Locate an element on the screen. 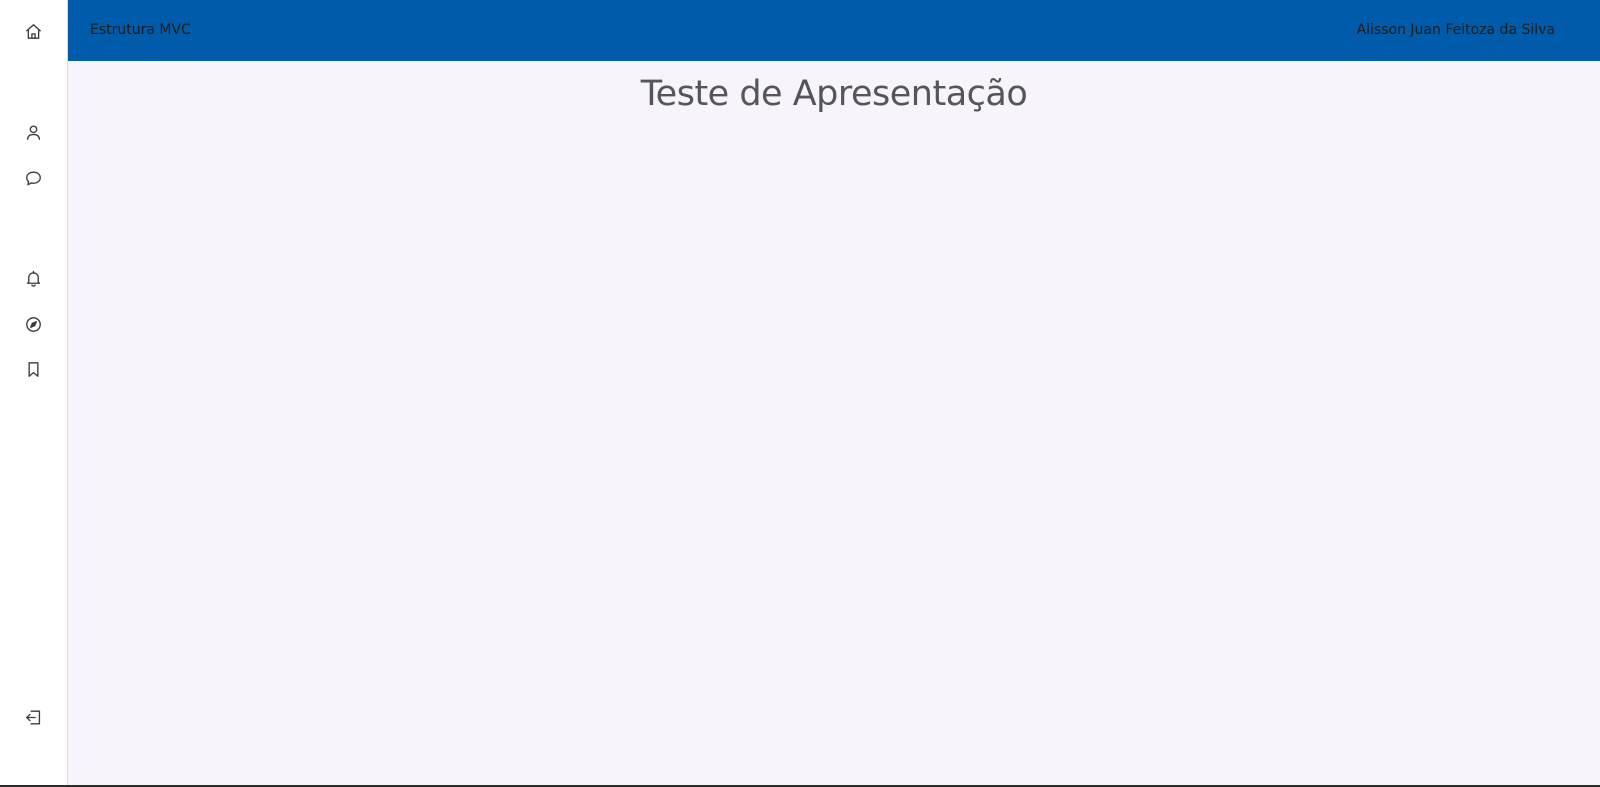 Image resolution: width=1600 pixels, height=787 pixels. brand-link: Estrutura MVC is located at coordinates (140, 30).